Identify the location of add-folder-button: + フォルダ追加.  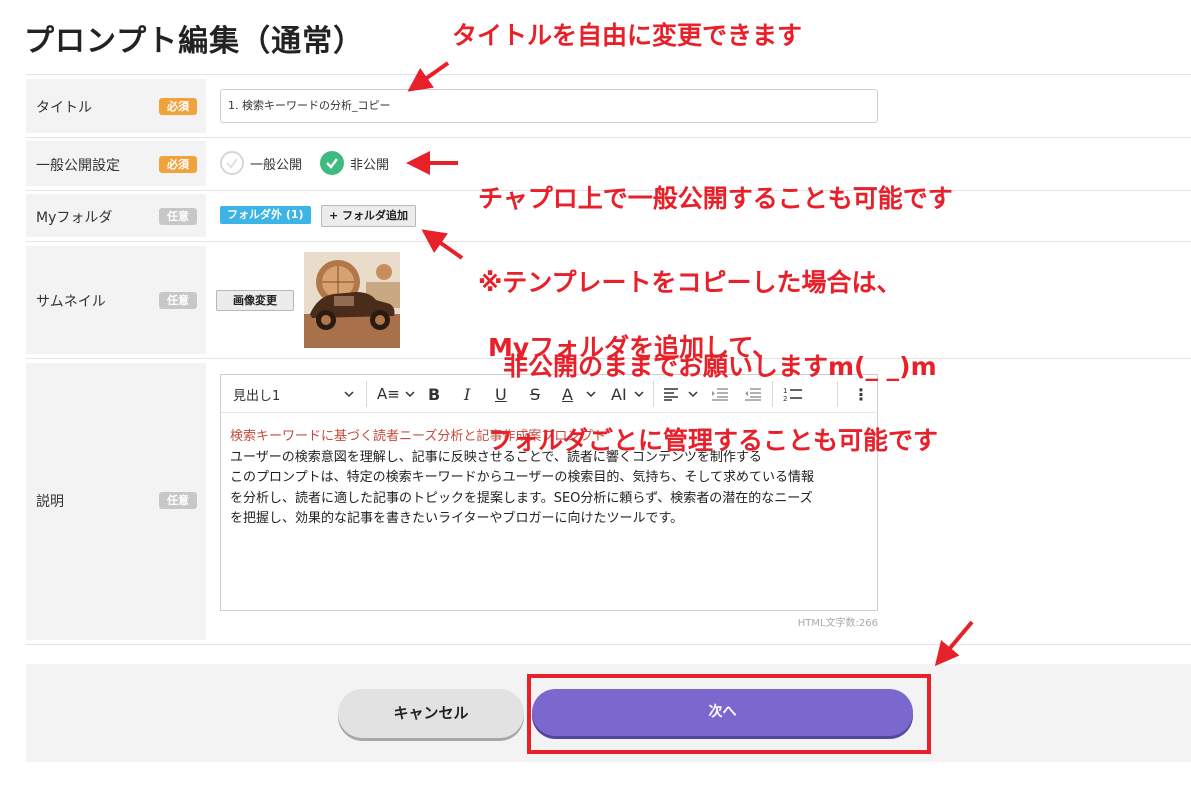
(368, 216).